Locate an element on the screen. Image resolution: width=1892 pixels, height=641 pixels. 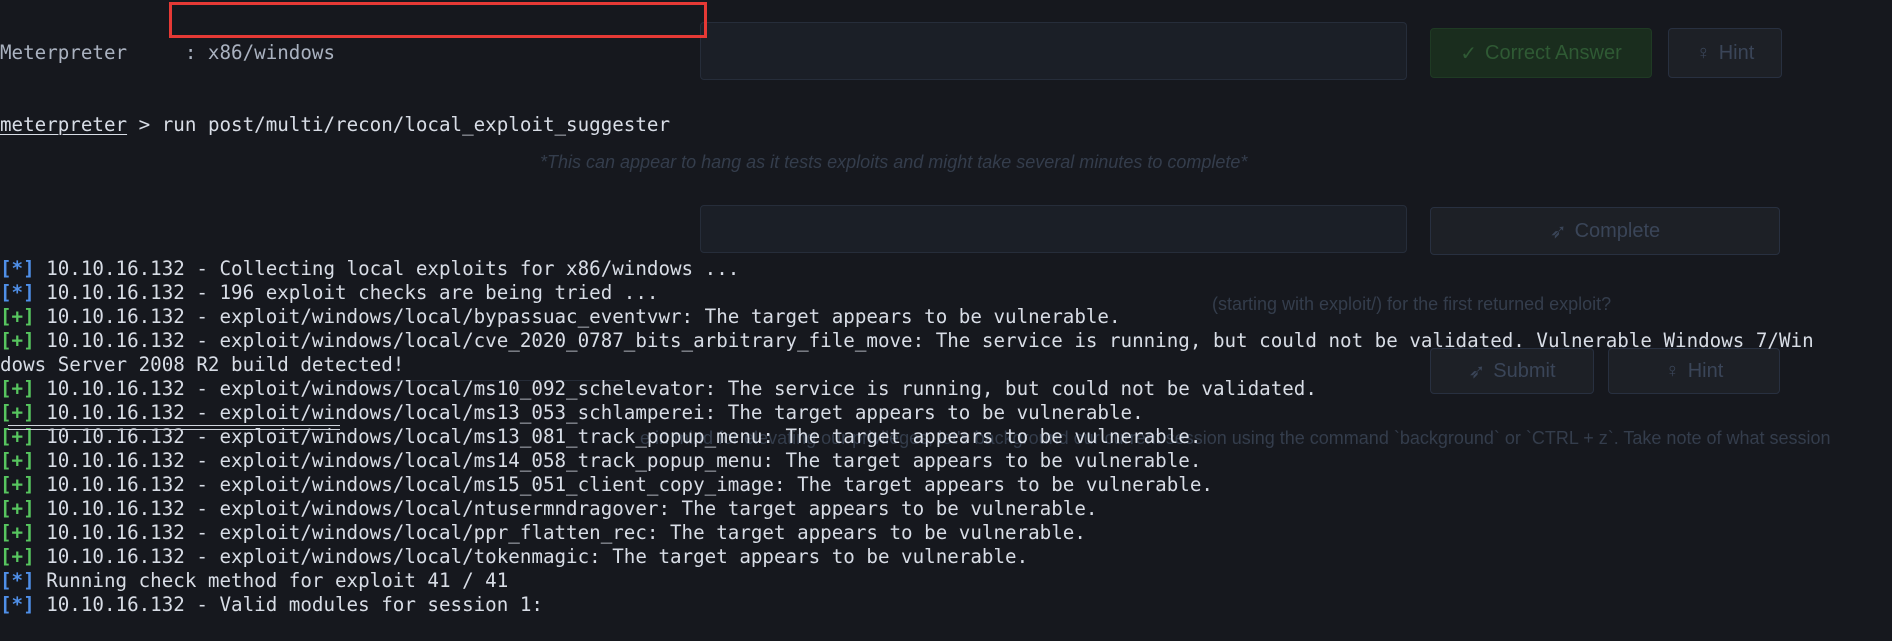
output-text: dows Server 2008 R2 build detected! is located at coordinates (202, 364).